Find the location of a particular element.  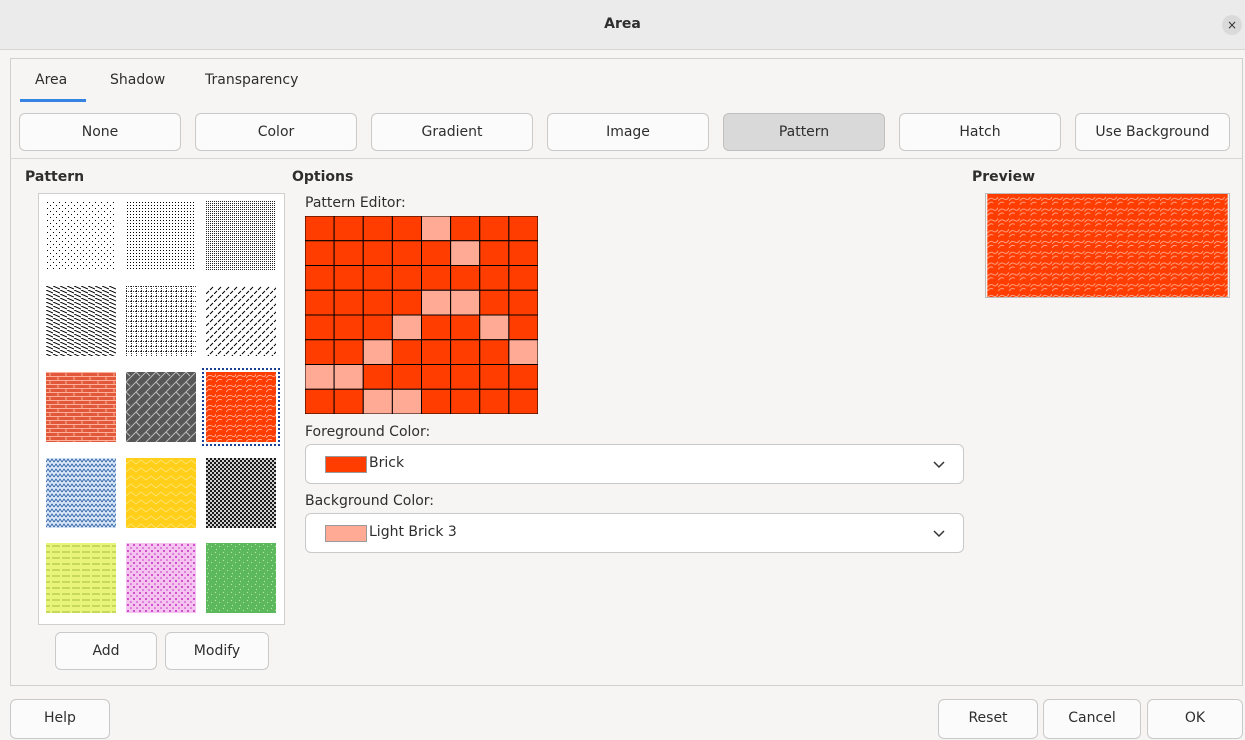

pattern-editor-grid is located at coordinates (421, 315).